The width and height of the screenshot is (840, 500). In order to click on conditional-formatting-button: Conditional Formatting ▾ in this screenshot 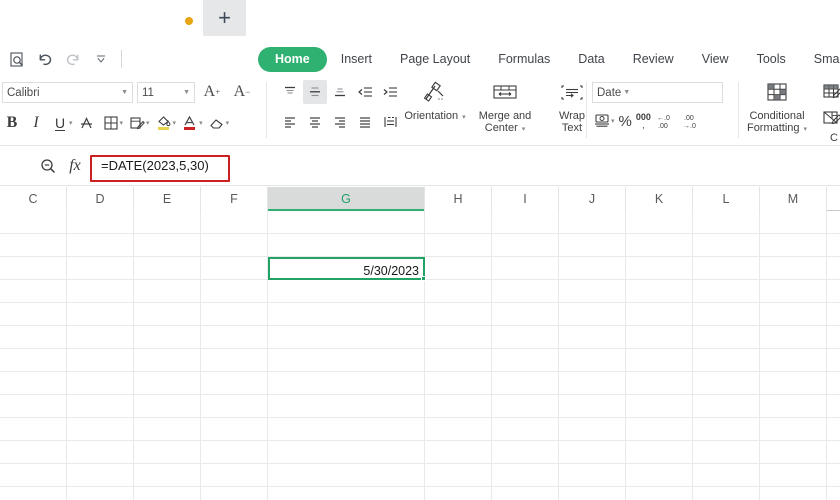, I will do `click(777, 110)`.